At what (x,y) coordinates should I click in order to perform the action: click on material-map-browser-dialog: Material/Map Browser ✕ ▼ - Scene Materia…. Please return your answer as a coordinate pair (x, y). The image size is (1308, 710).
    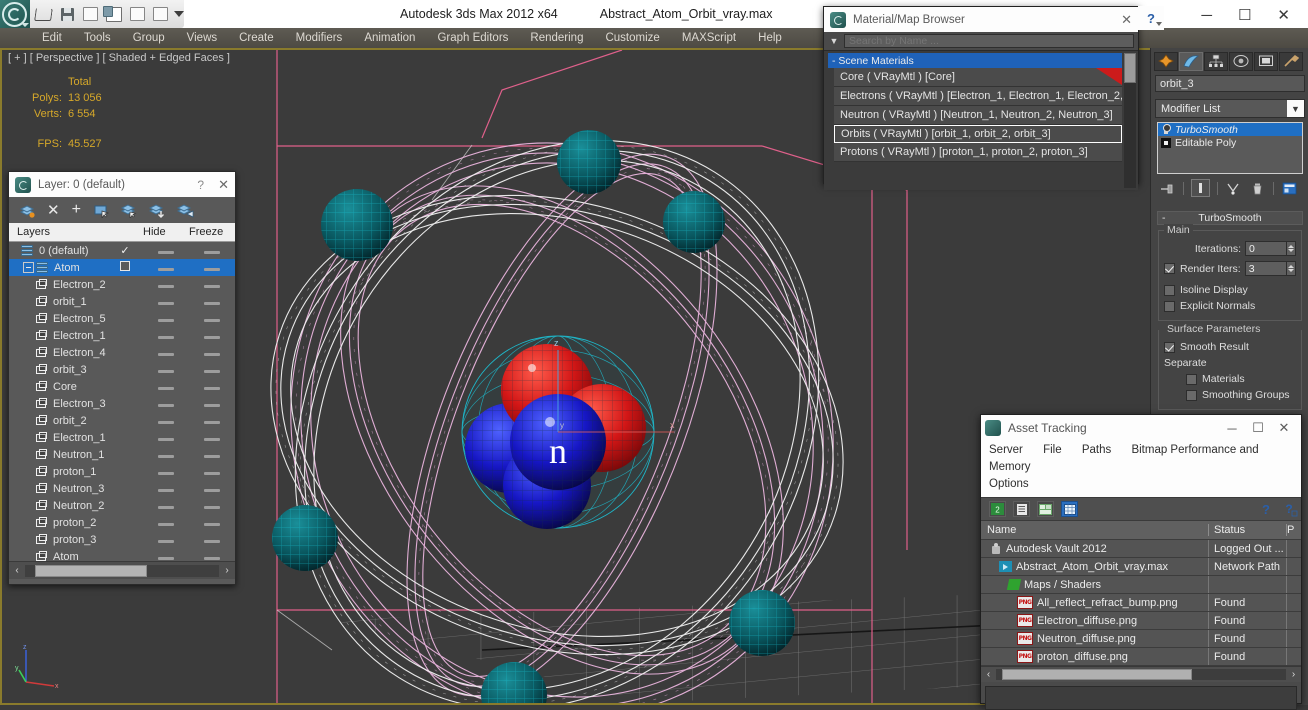
    Looking at the image, I should click on (981, 98).